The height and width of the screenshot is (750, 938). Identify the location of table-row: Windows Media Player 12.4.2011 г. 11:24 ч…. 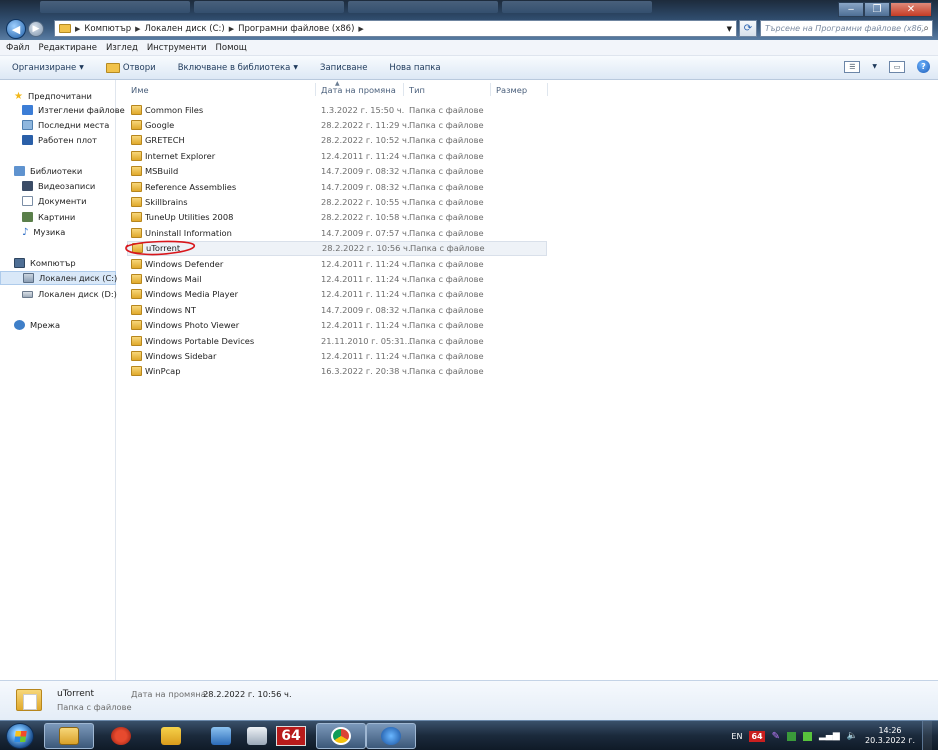
(337, 294).